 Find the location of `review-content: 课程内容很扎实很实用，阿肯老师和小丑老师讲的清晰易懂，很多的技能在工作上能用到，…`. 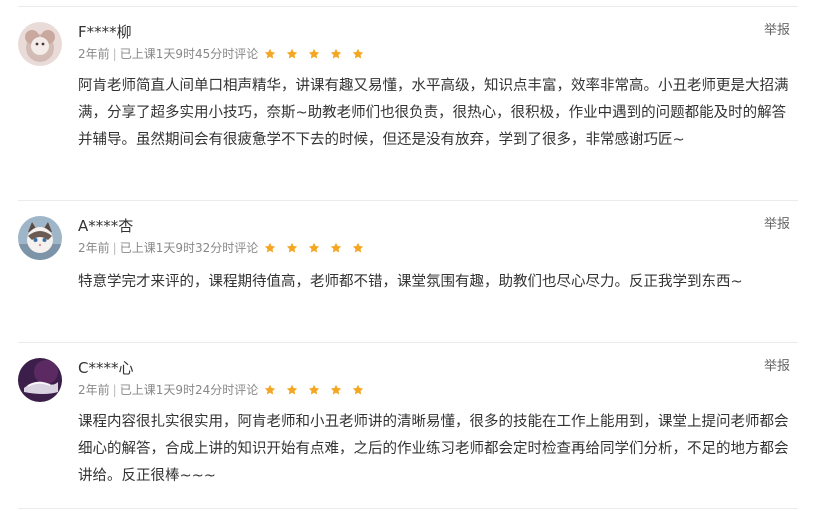

review-content: 课程内容很扎实很实用，阿肯老师和小丑老师讲的清晰易懂，很多的技能在工作上能用到，… is located at coordinates (433, 449).